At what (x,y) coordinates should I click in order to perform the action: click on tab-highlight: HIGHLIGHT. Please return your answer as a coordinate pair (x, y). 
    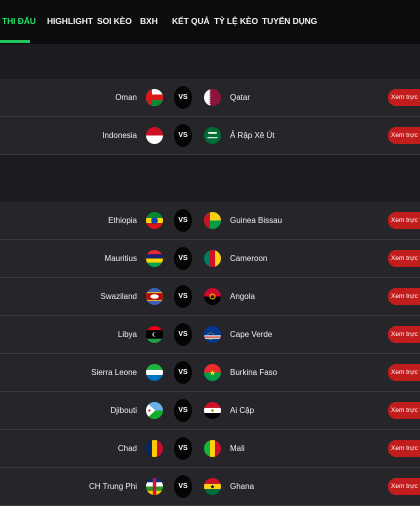
    Looking at the image, I should click on (70, 21).